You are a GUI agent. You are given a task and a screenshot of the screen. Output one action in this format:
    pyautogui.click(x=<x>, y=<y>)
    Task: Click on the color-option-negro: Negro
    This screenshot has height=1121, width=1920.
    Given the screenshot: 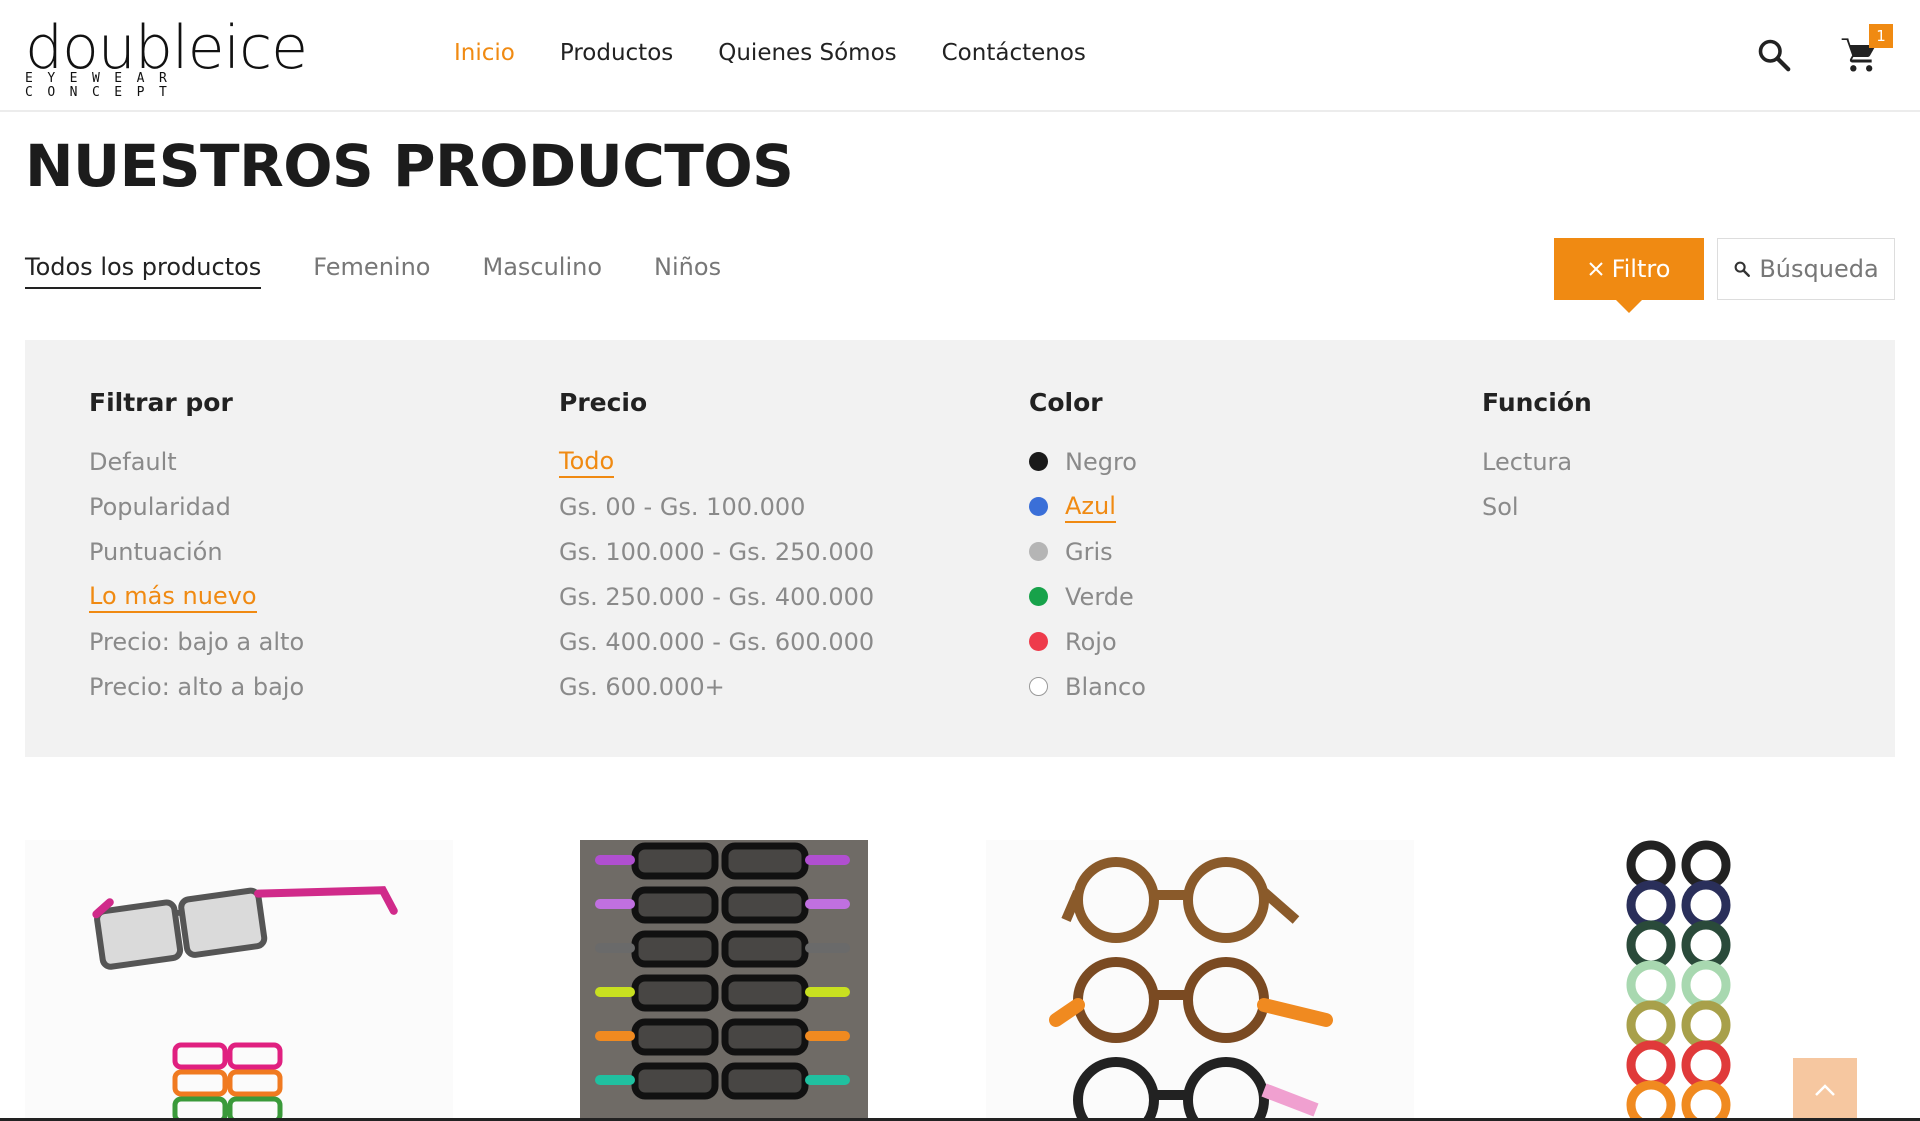 What is the action you would take?
    pyautogui.click(x=1087, y=461)
    